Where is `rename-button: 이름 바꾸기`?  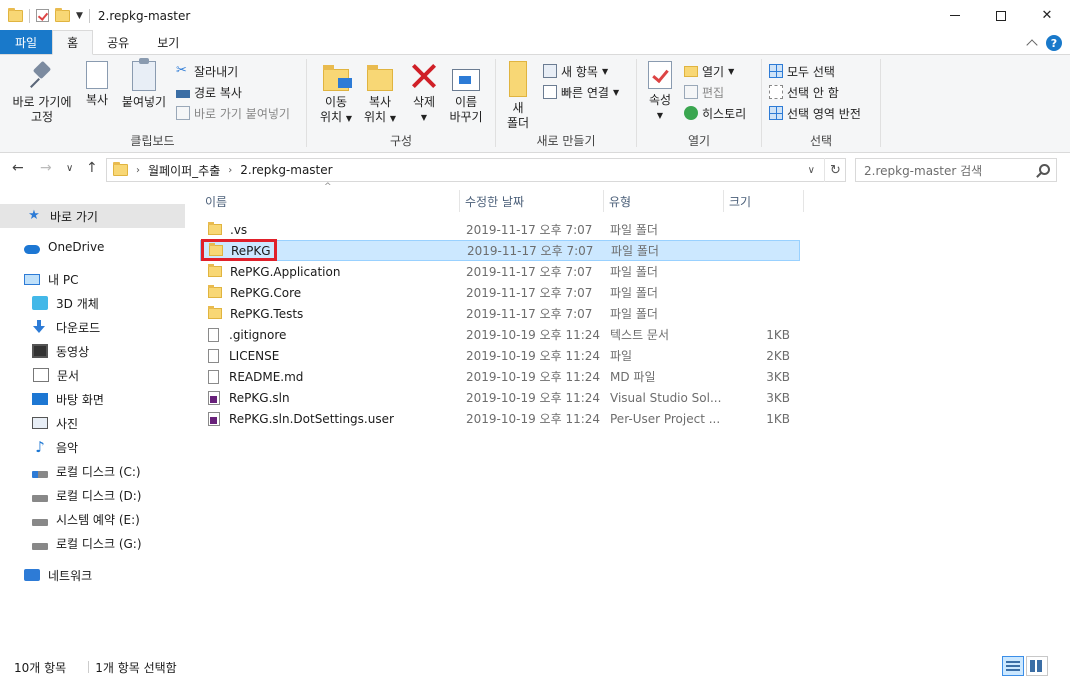 rename-button: 이름 바꾸기 is located at coordinates (466, 93).